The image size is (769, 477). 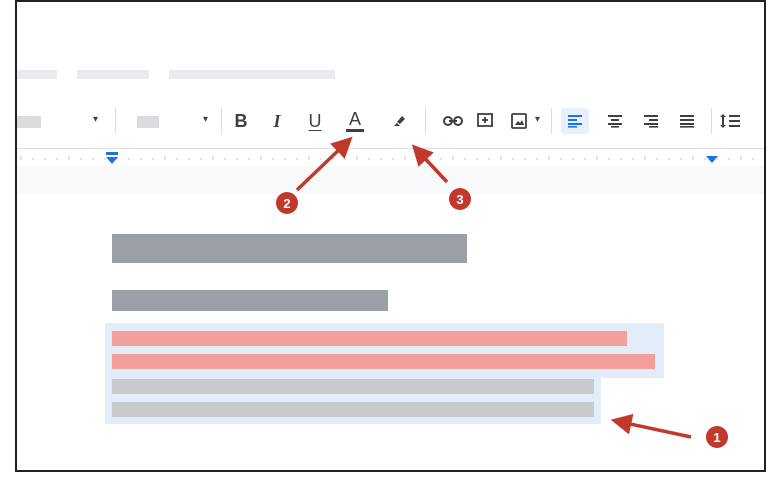 I want to click on add-comment-icon, so click(x=485, y=120).